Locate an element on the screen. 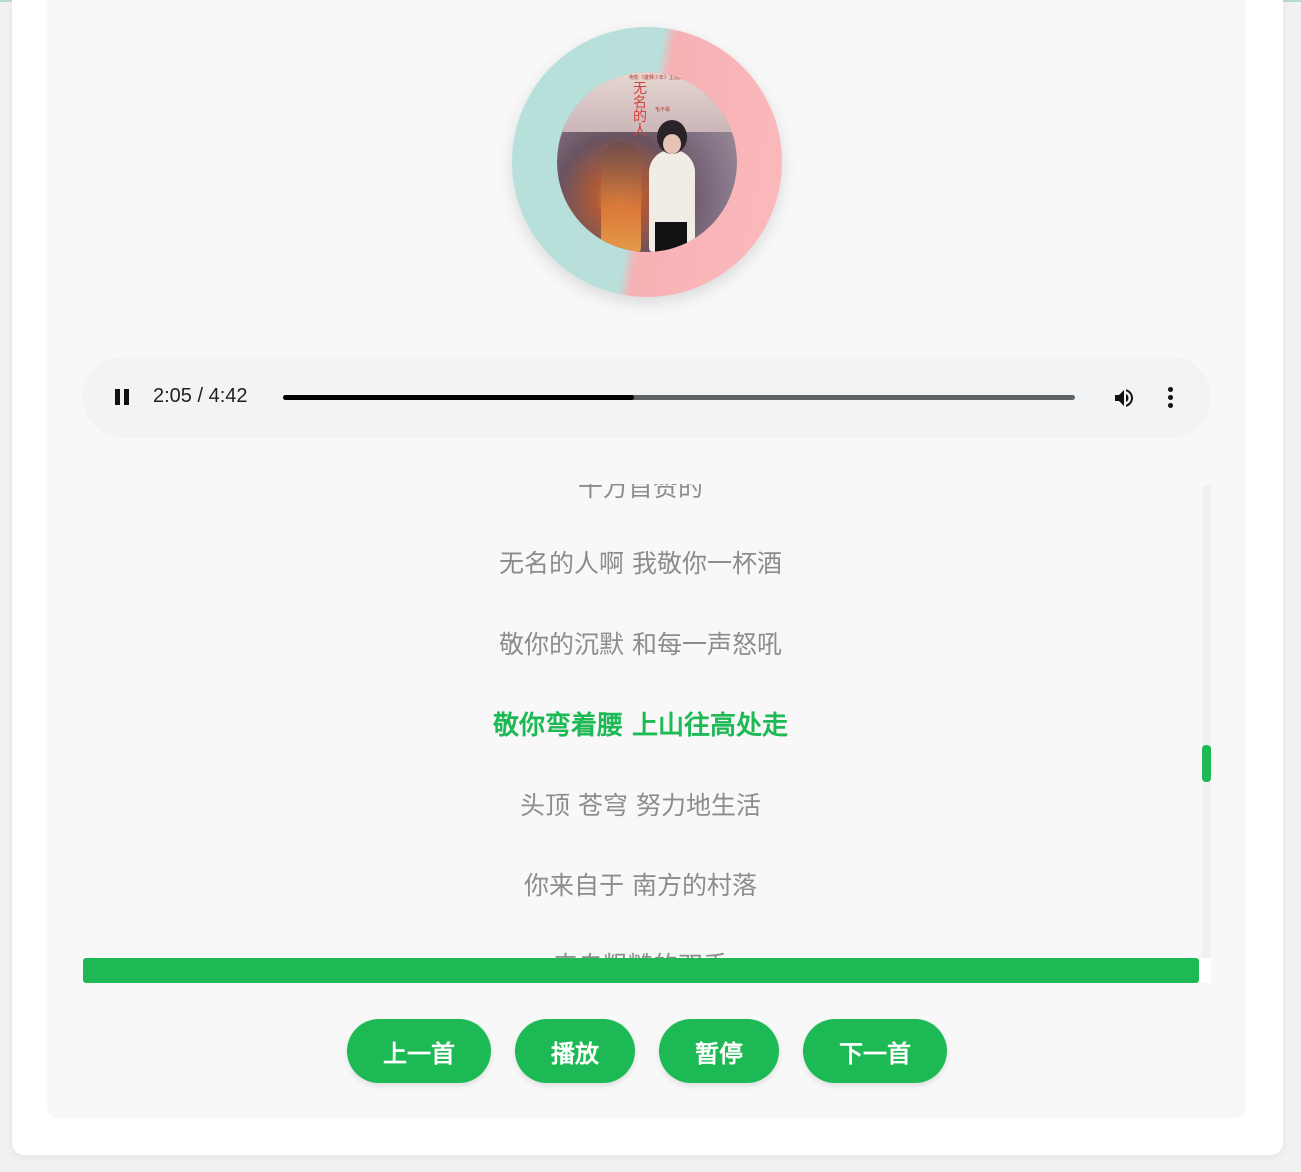  volume-icon is located at coordinates (1124, 398).